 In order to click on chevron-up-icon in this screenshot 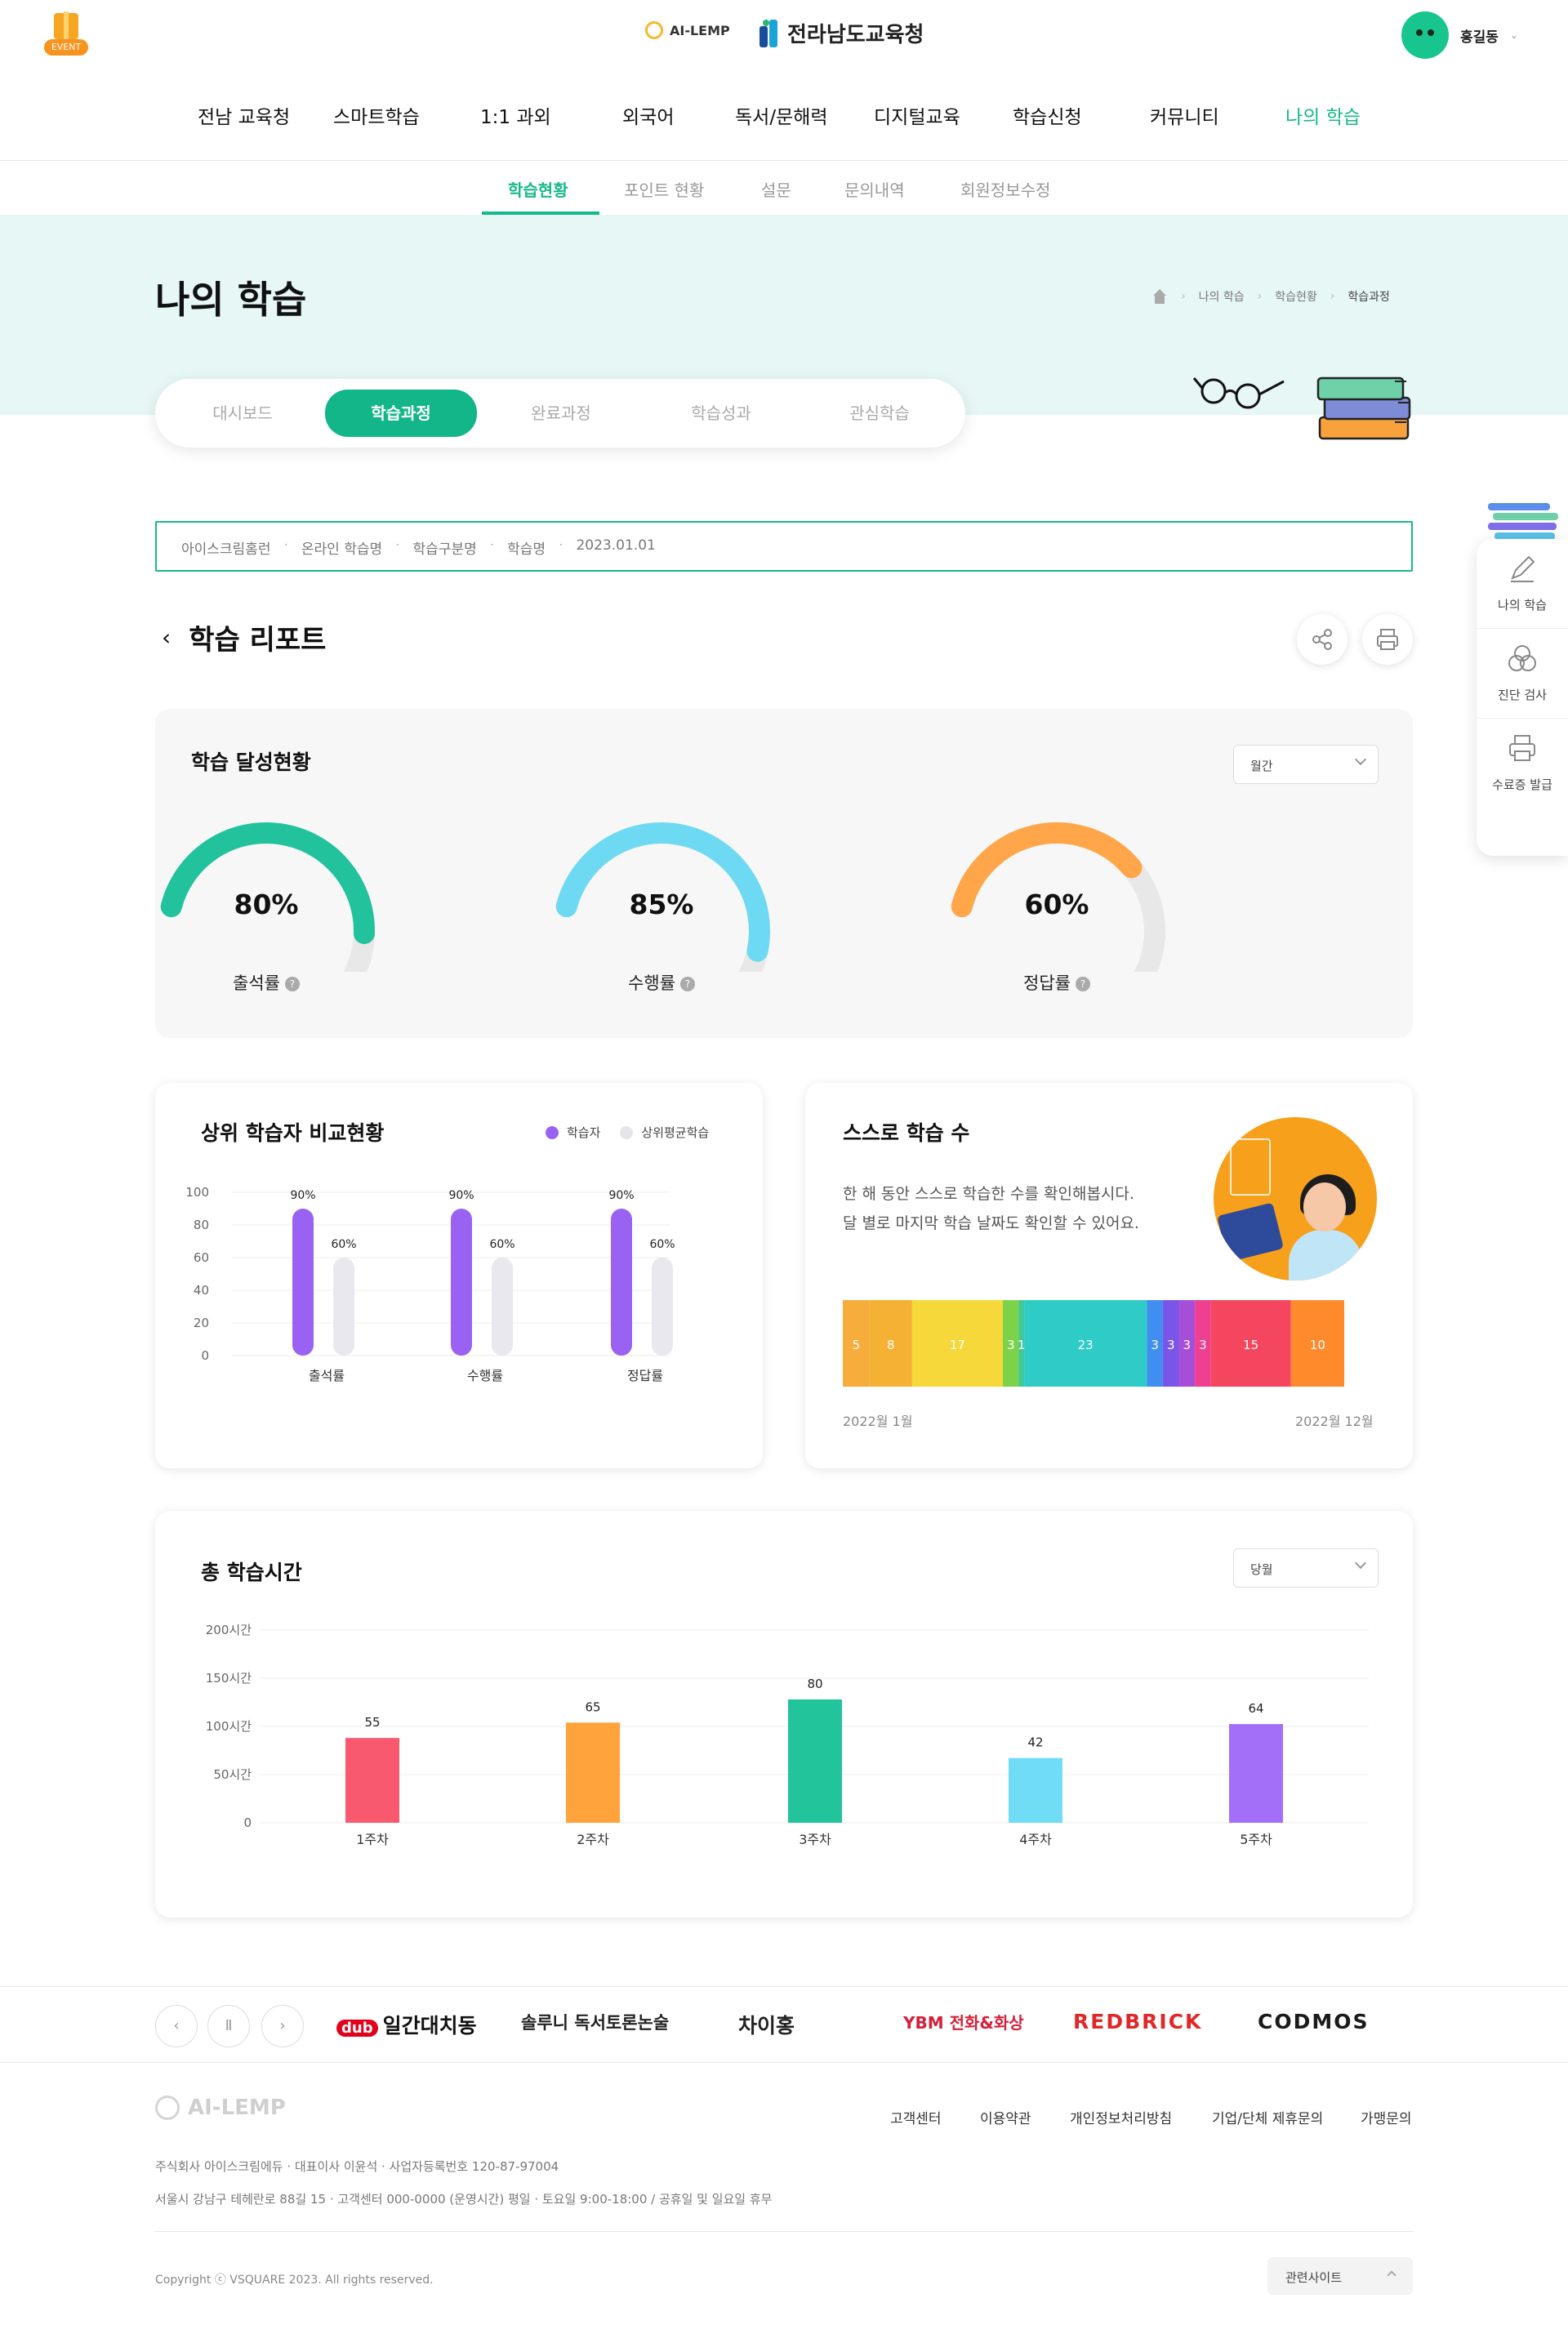, I will do `click(1391, 2275)`.